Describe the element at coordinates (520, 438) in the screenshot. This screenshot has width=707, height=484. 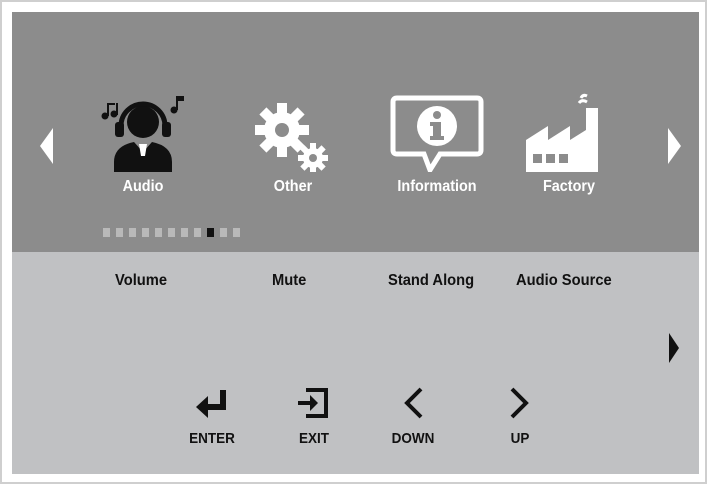
I see `up-label: UP` at that location.